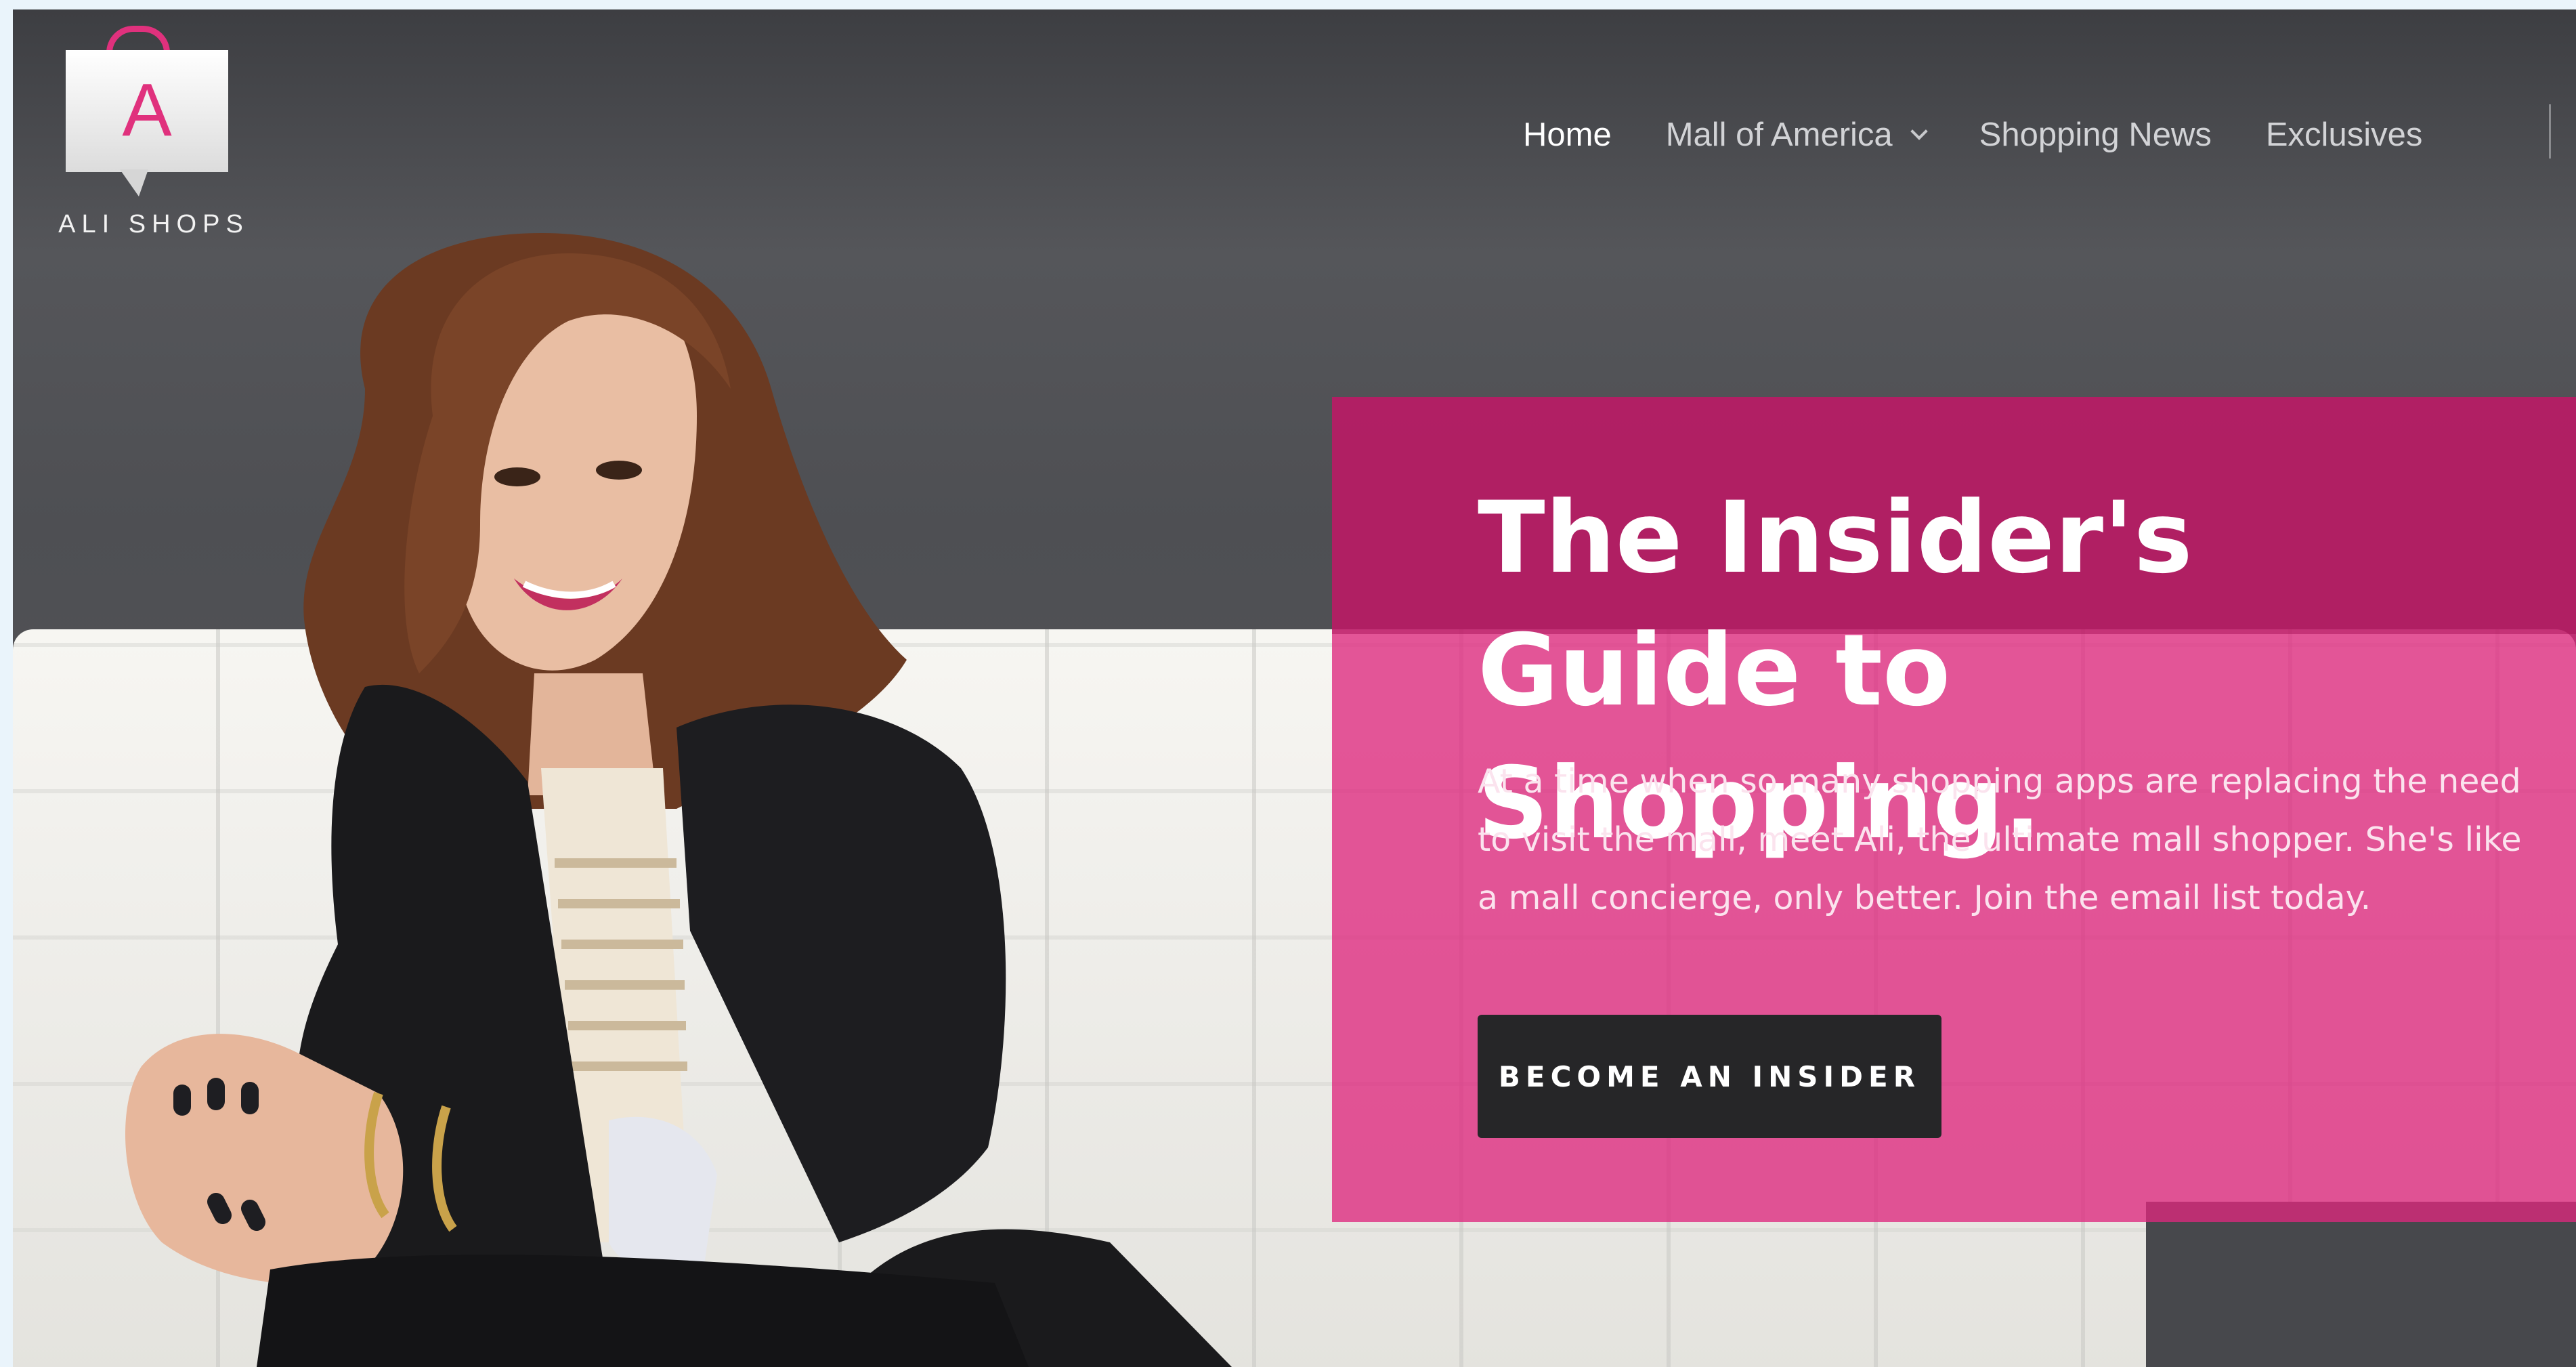 This screenshot has height=1367, width=2576. I want to click on logo-letter: A, so click(147, 110).